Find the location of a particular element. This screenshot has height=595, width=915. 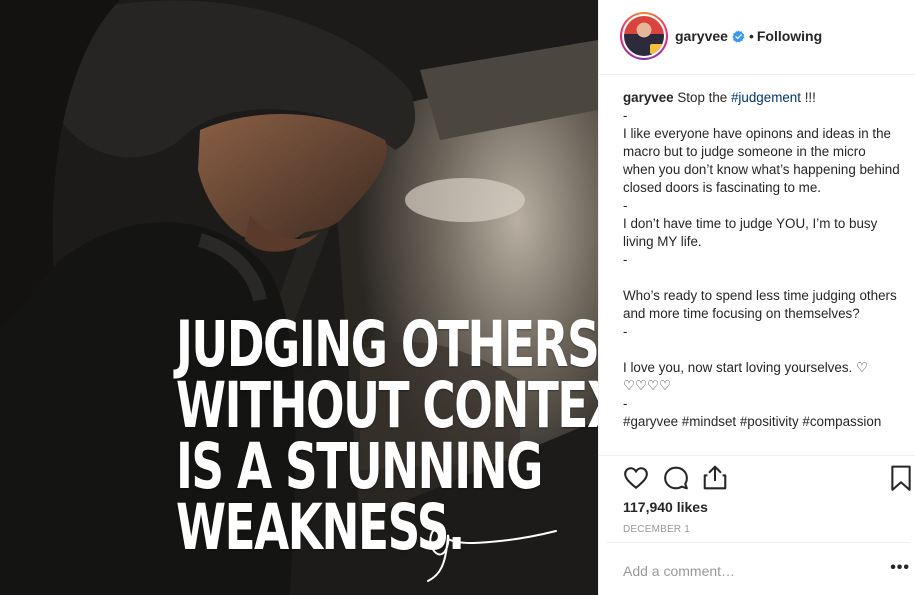

header-username: garyvee is located at coordinates (701, 36).